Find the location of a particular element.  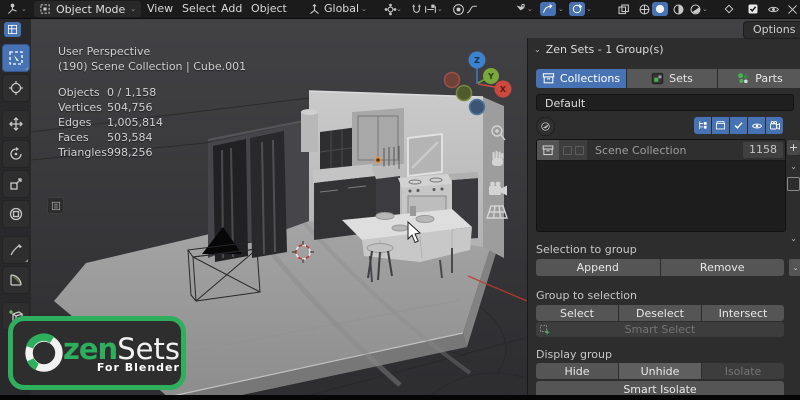

display-group-row: Hide Unhide Isolate is located at coordinates (660, 371).